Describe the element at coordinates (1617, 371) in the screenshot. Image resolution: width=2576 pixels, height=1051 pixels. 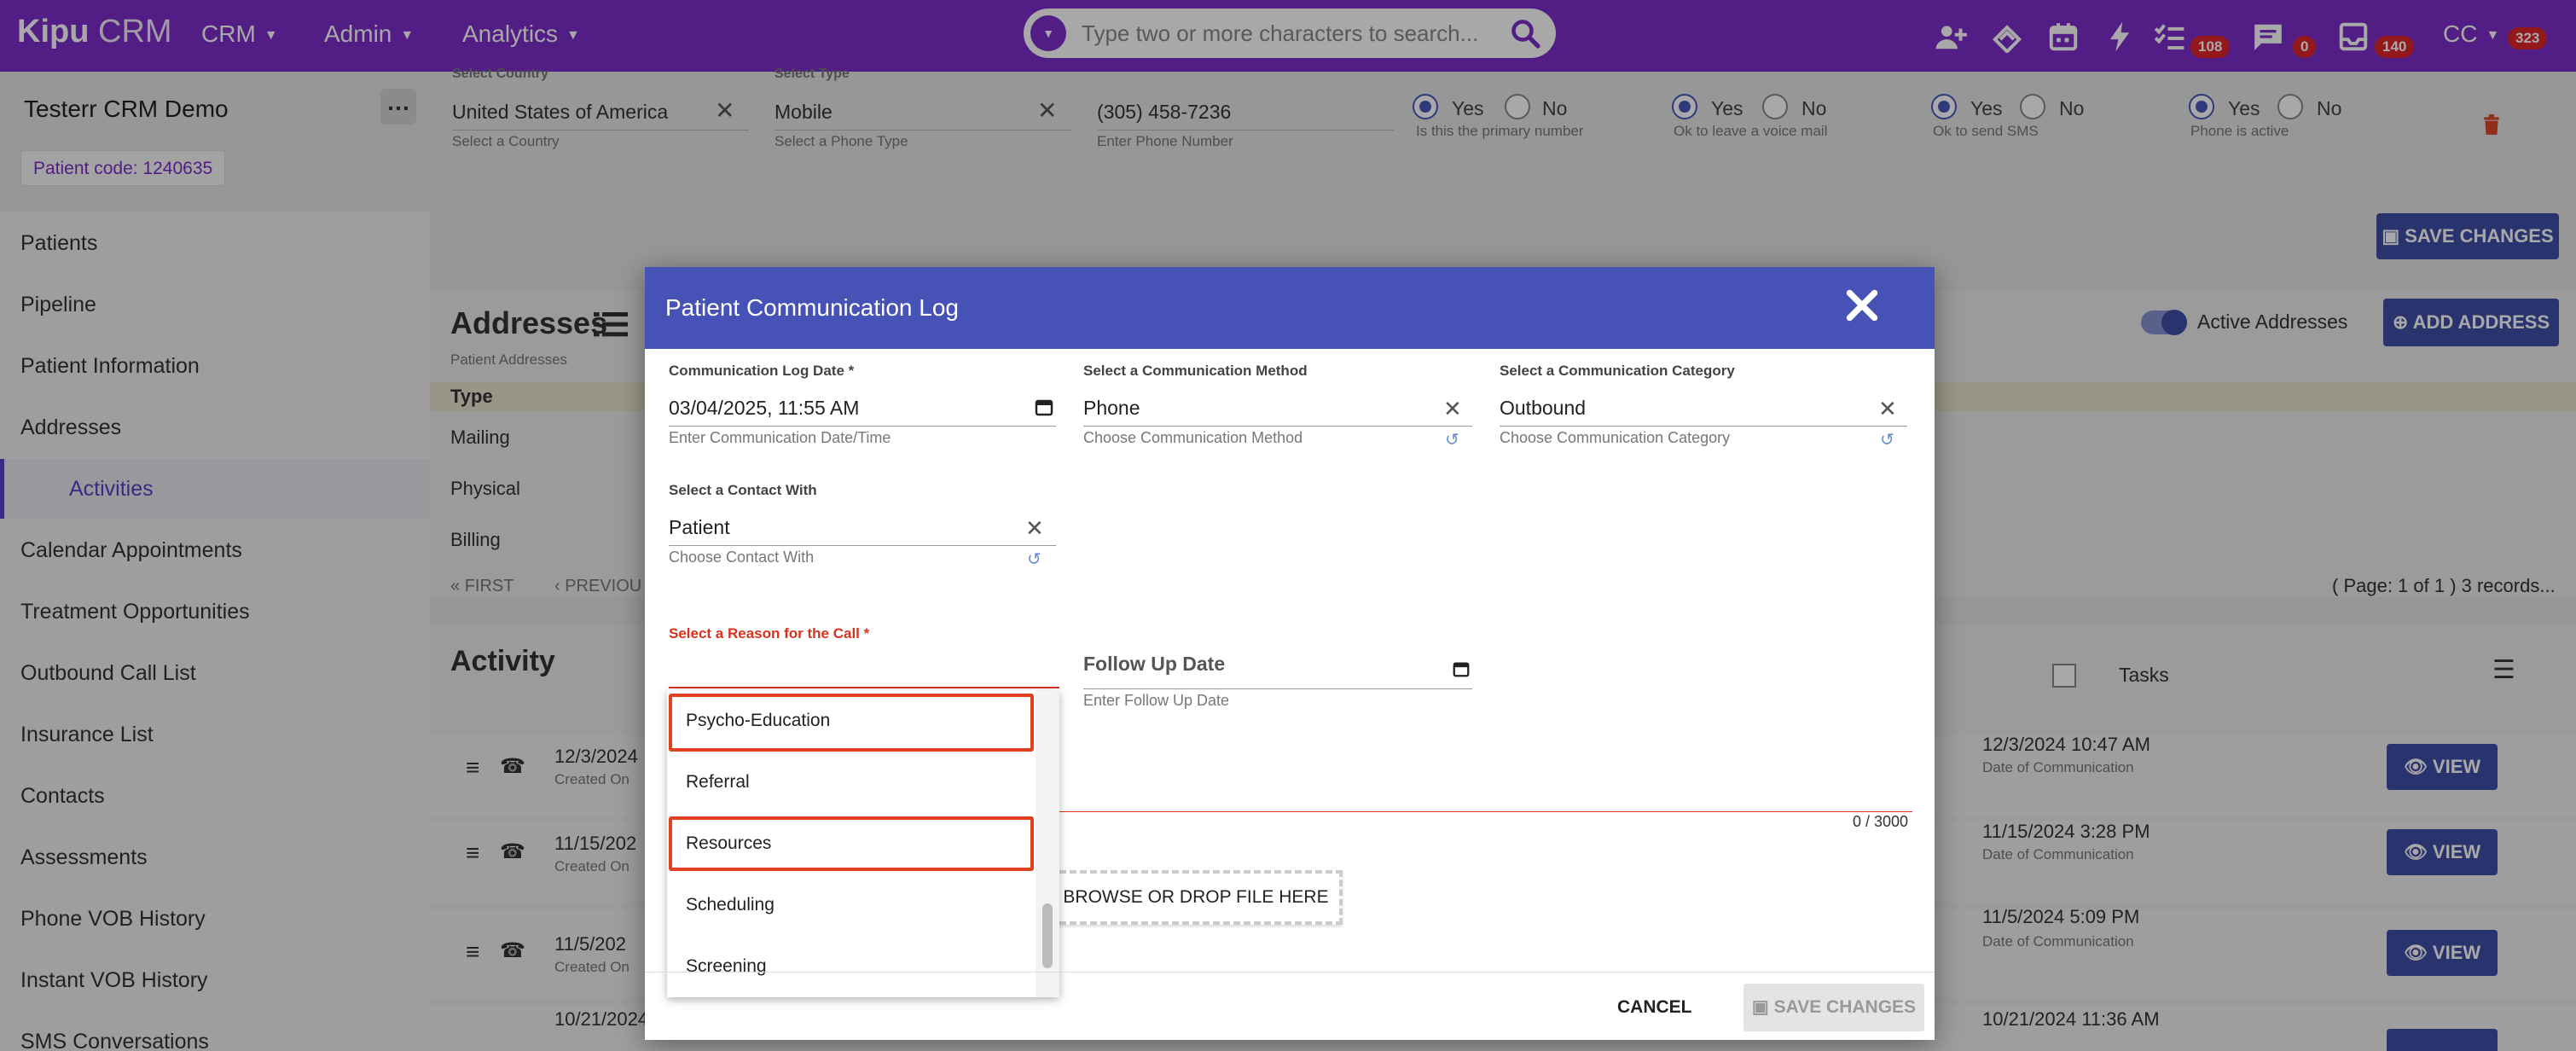
I see `category-label: Select a Communication Category` at that location.